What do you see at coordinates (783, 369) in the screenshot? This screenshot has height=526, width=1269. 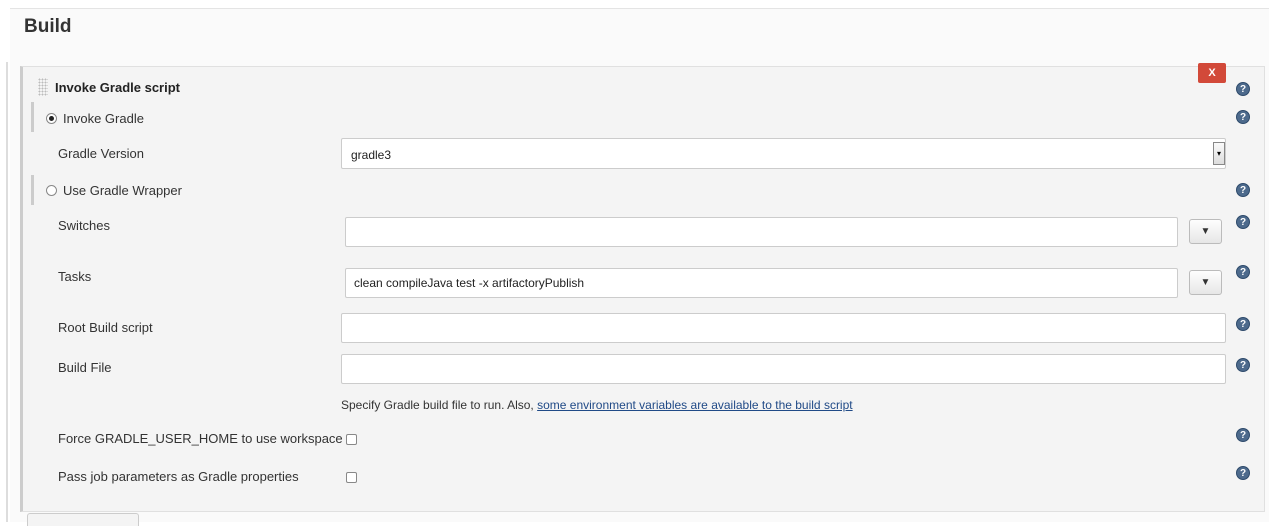 I see `build-file-input` at bounding box center [783, 369].